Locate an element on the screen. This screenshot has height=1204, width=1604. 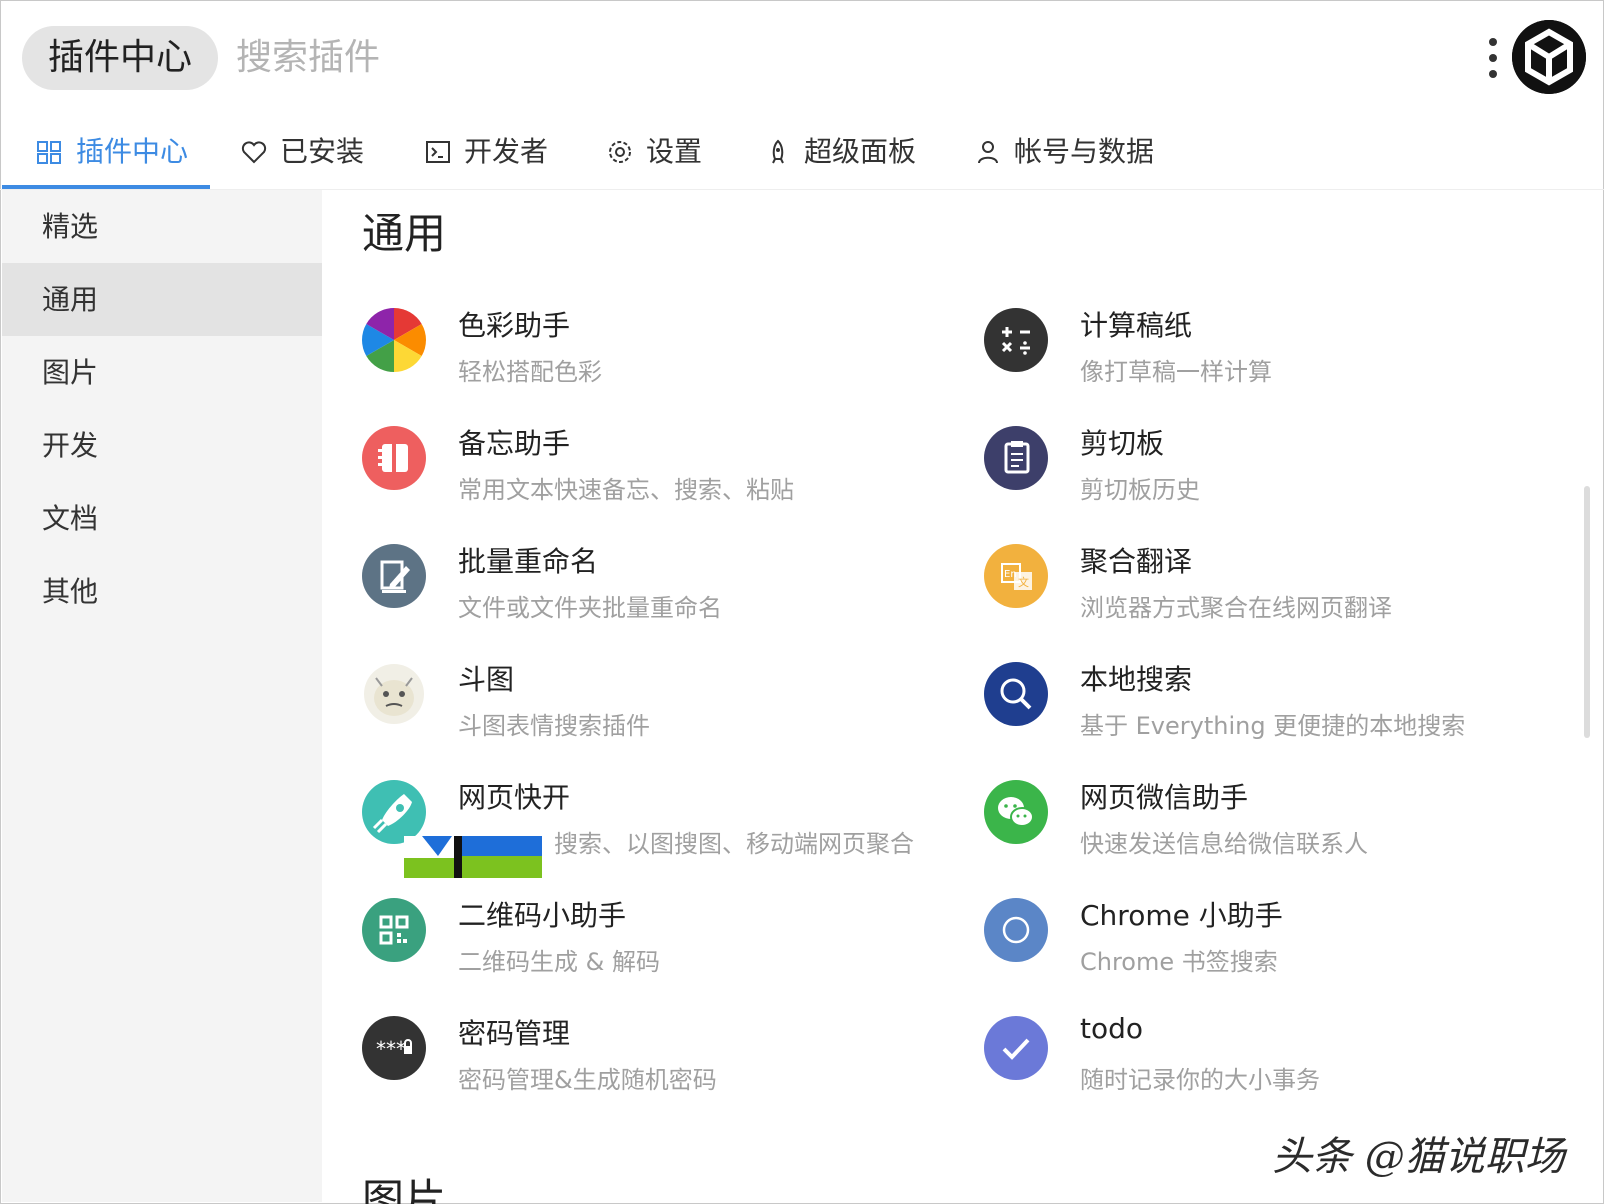
plugin-desc: 剪切板历史 is located at coordinates (1140, 490).